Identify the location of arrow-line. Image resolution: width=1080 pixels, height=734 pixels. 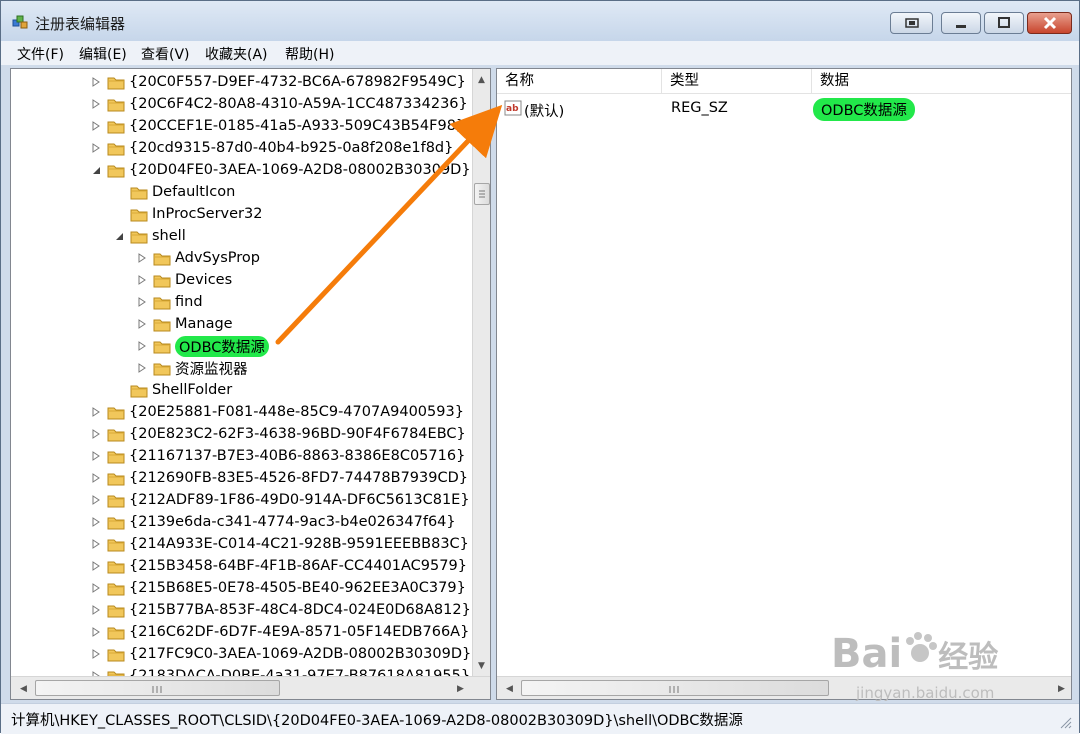
(389, 224).